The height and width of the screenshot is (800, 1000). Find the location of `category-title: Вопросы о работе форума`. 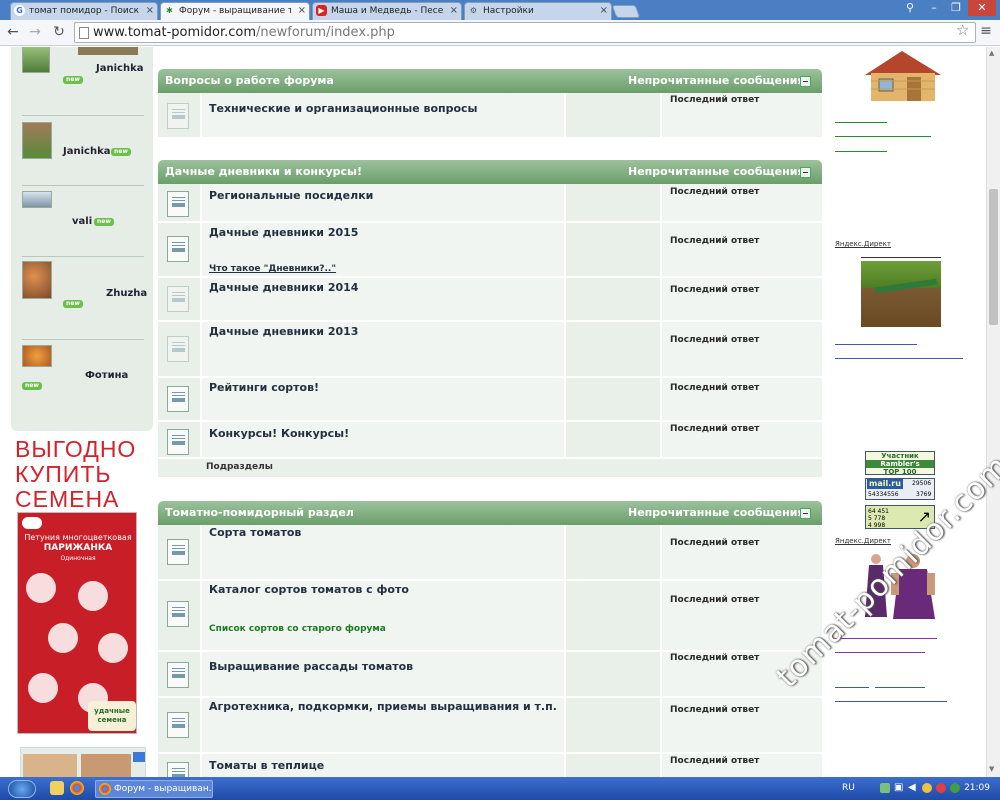

category-title: Вопросы о работе форума is located at coordinates (249, 80).